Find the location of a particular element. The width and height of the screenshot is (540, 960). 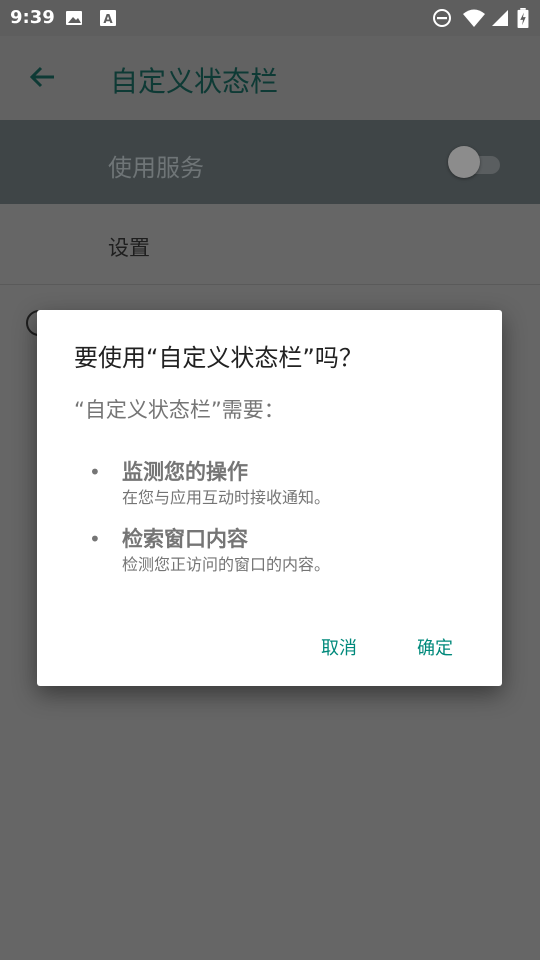

permission-title: 检索窗口内容 is located at coordinates (185, 539).